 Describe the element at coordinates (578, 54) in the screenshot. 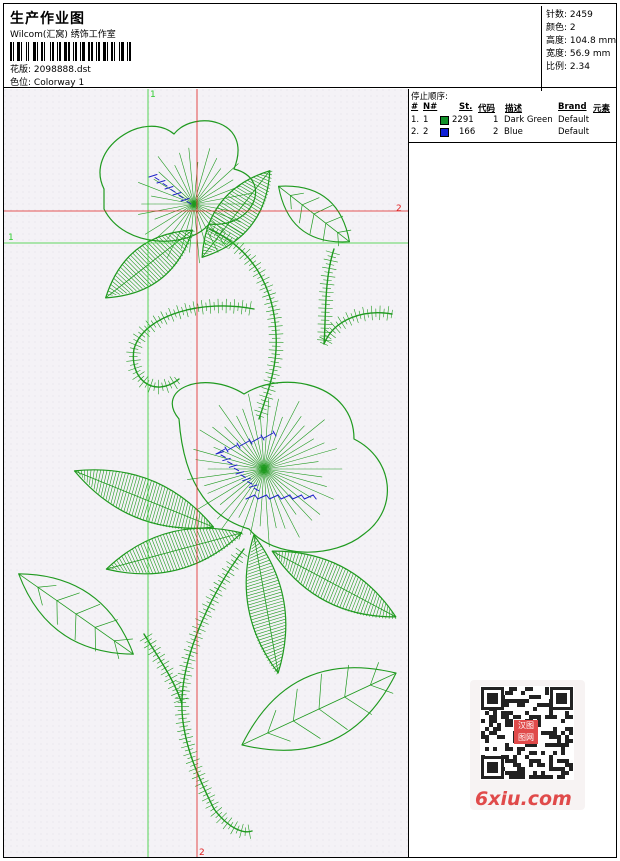

I see `stat-width: 宽度: 56.9 mm` at that location.